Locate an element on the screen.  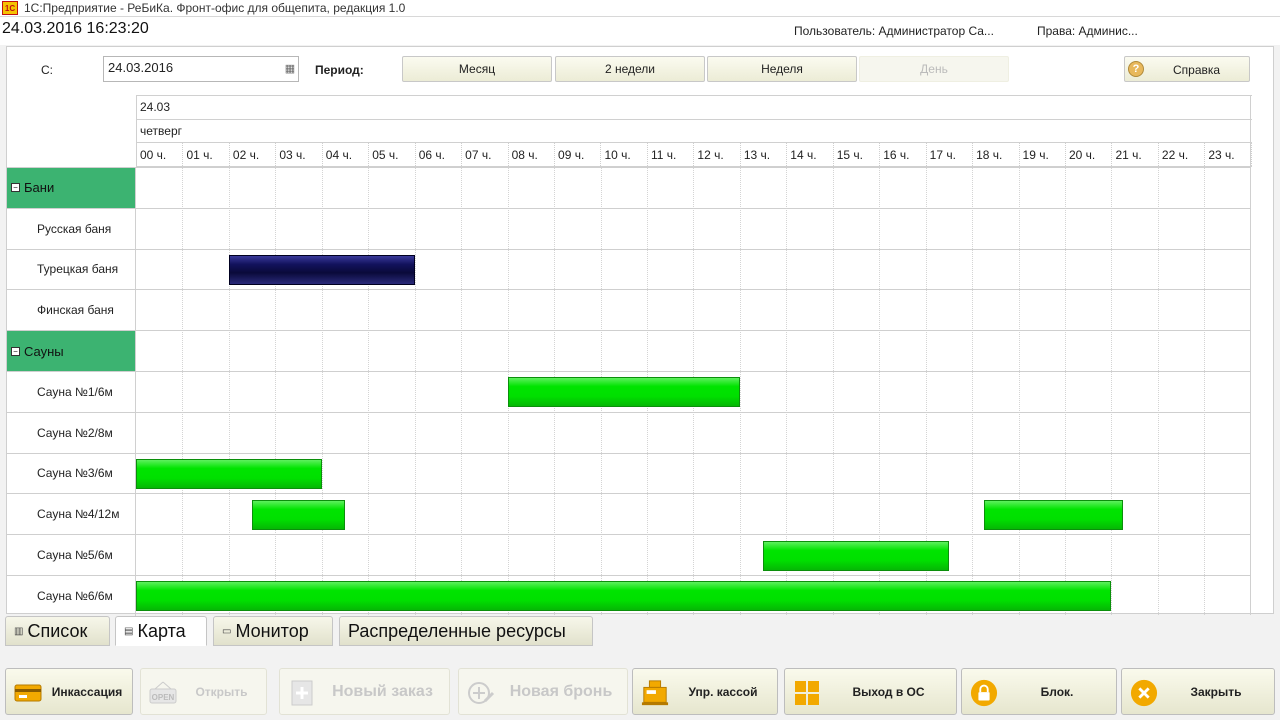
resource-row: Сауна №5/6м is located at coordinates (629, 554).